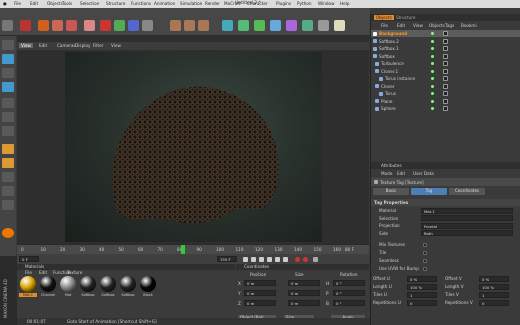 The height and width of the screenshot is (325, 520). I want to click on apple-icon: ●, so click(5, 3).